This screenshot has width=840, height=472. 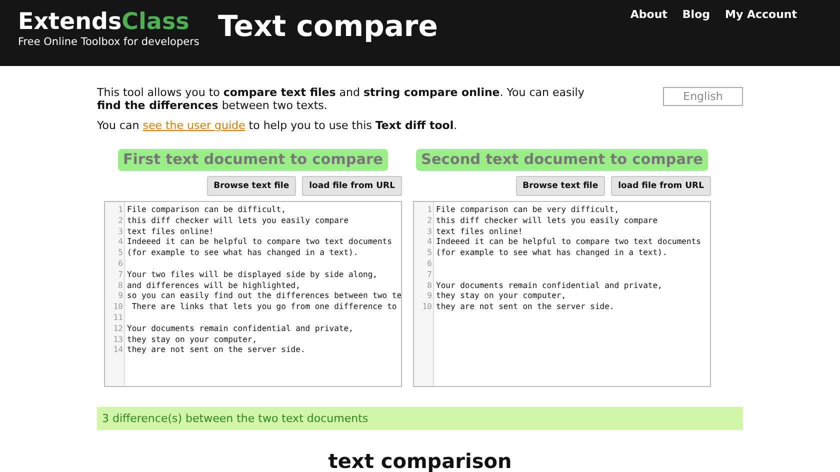 What do you see at coordinates (328, 26) in the screenshot?
I see `page-title: Text compare` at bounding box center [328, 26].